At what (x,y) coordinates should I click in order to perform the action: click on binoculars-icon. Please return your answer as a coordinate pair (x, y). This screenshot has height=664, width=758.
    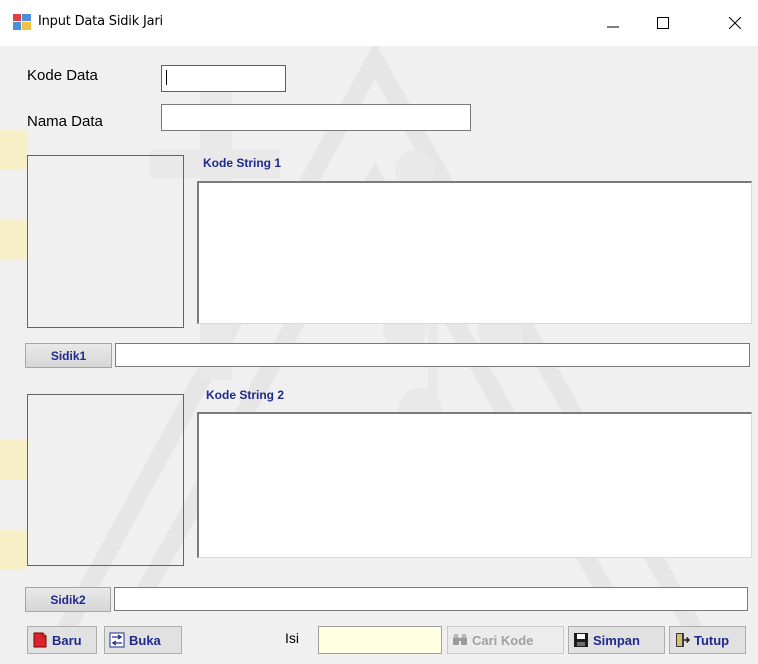
    Looking at the image, I should click on (460, 639).